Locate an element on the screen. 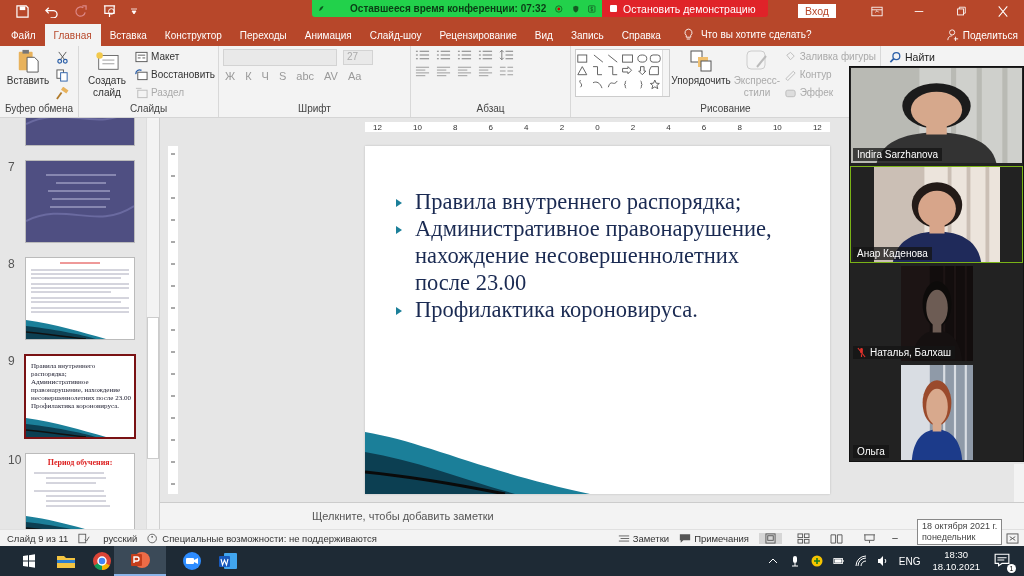  participant-name: Анар Каденова is located at coordinates (892, 253).